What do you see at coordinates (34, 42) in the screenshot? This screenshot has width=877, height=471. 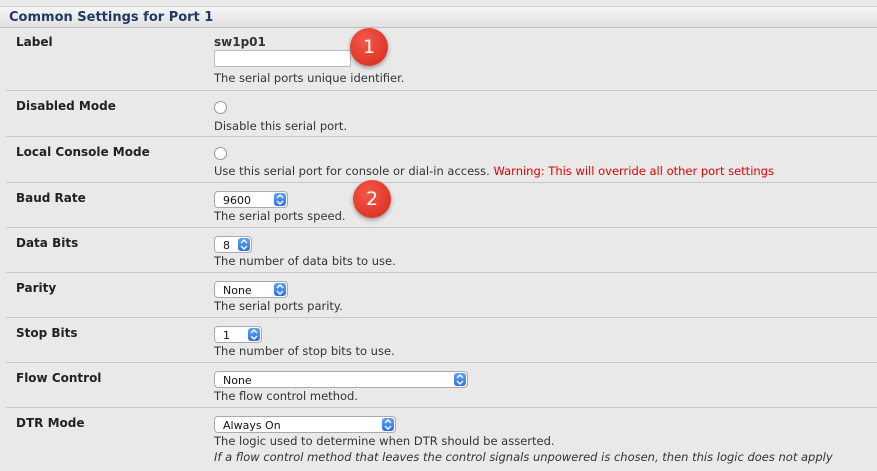 I see `label-field-label: Label` at bounding box center [34, 42].